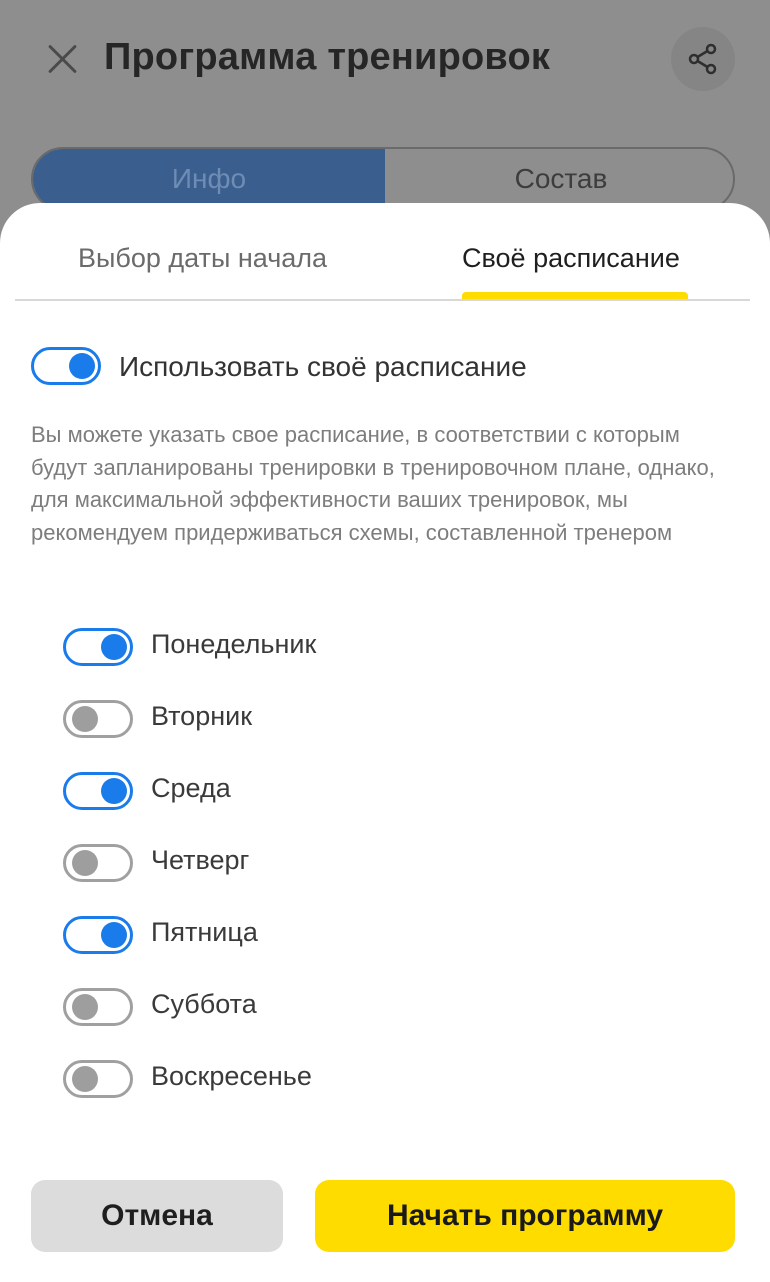 The image size is (770, 1282). I want to click on page-title: Программа тренировок, so click(327, 57).